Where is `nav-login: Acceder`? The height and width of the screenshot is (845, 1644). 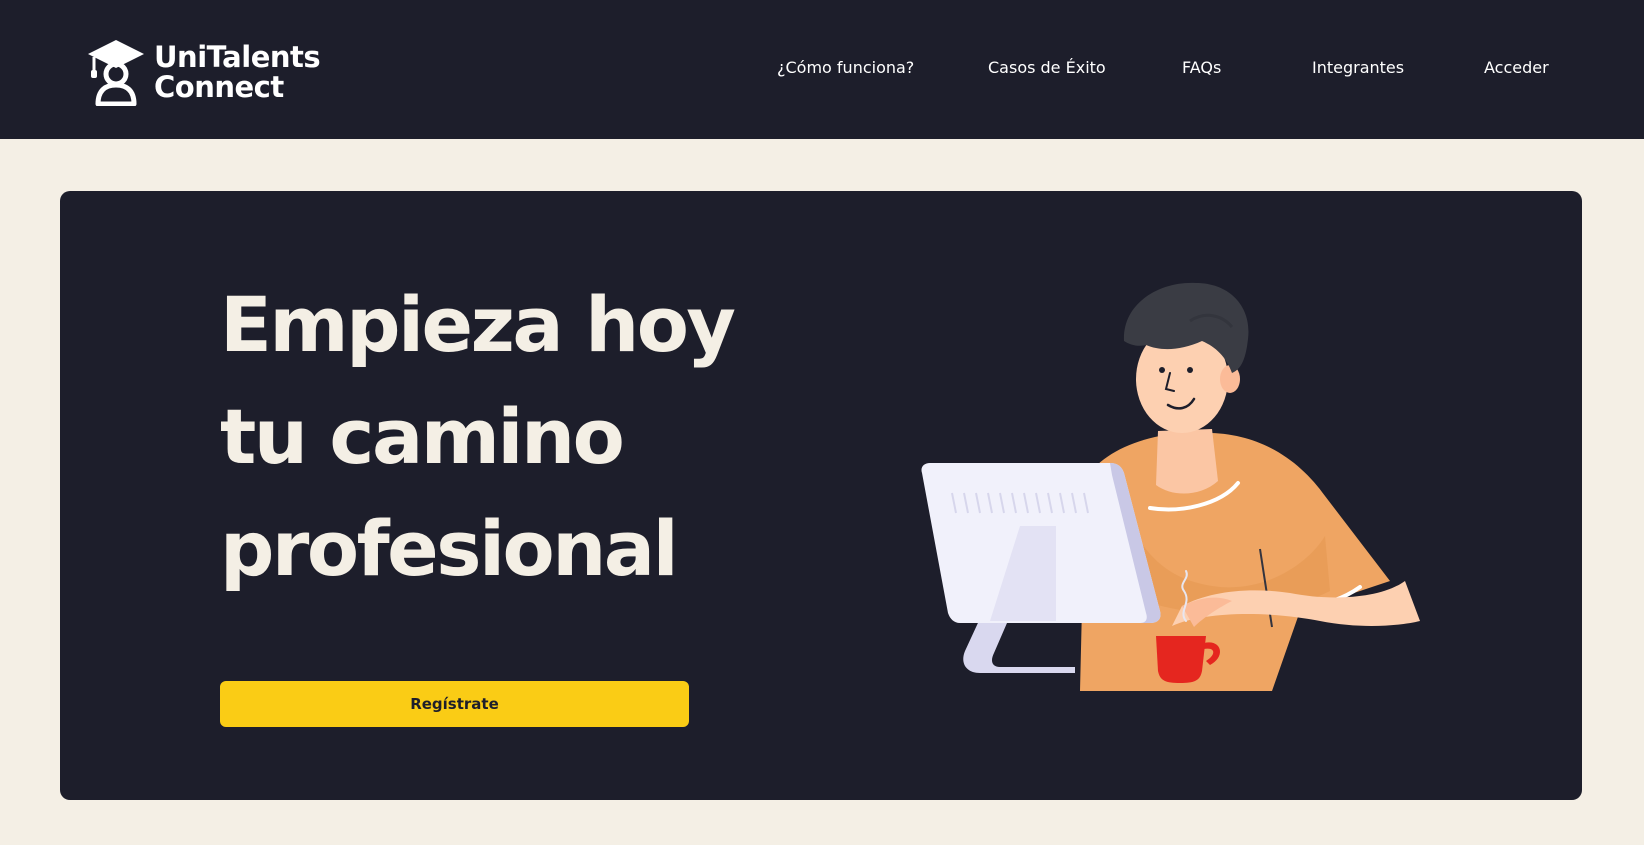 nav-login: Acceder is located at coordinates (1516, 68).